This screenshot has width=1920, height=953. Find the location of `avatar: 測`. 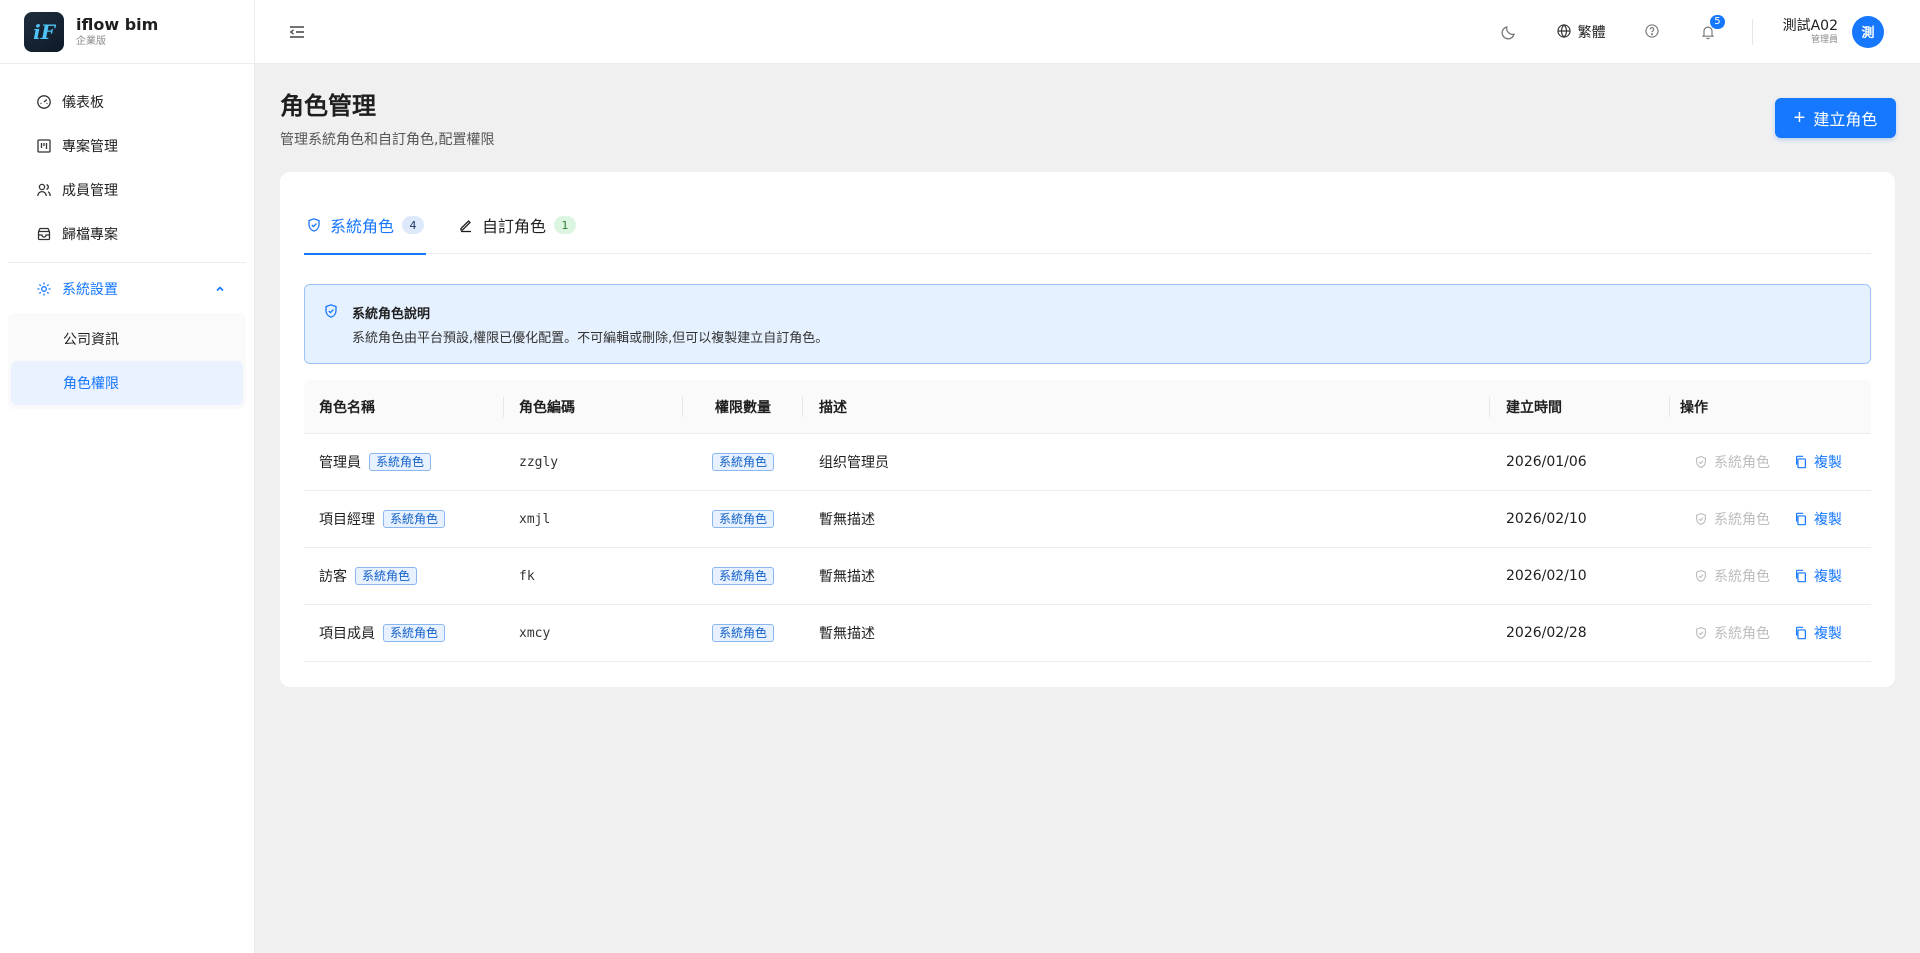

avatar: 測 is located at coordinates (1868, 31).